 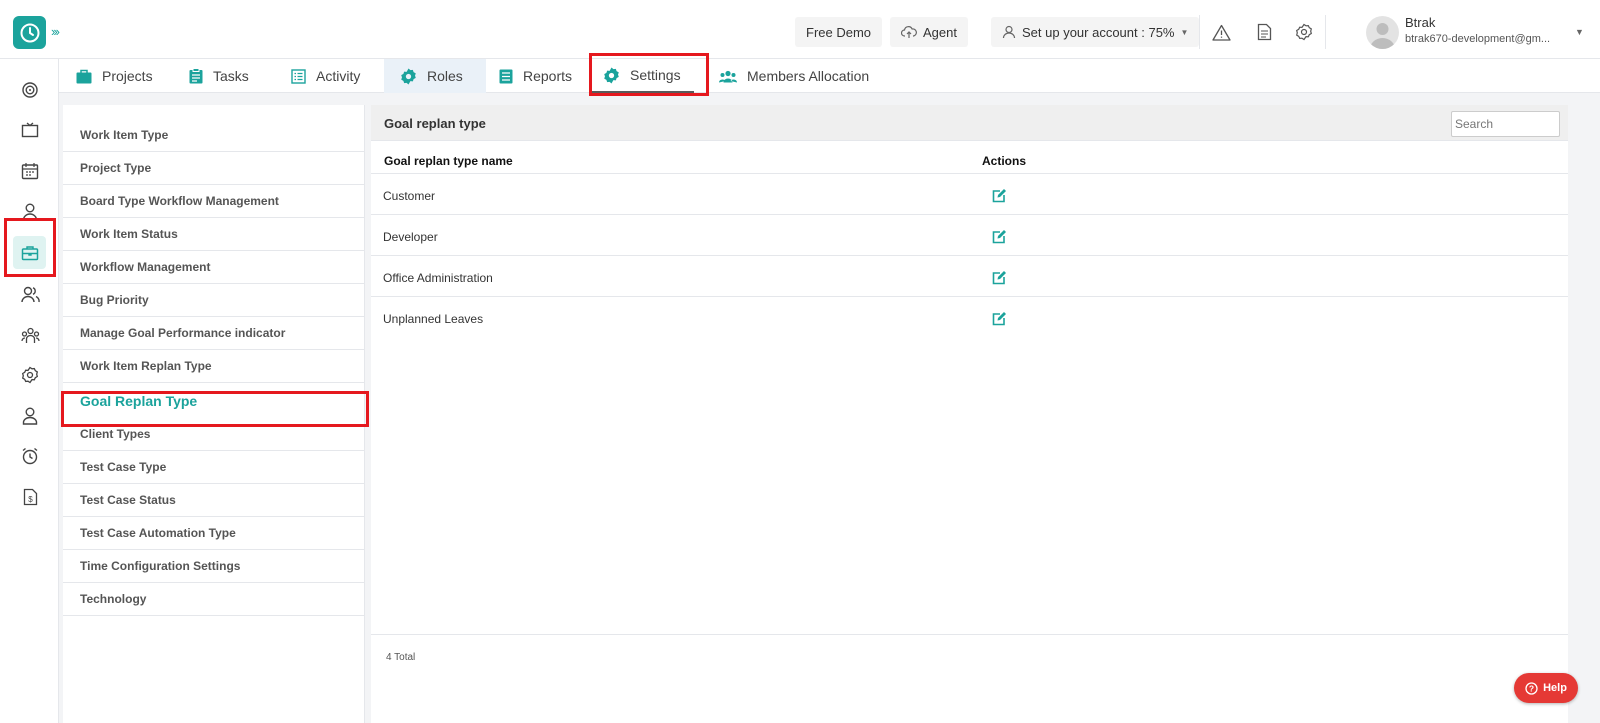 What do you see at coordinates (1004, 161) in the screenshot?
I see `column-header-actions: Actions` at bounding box center [1004, 161].